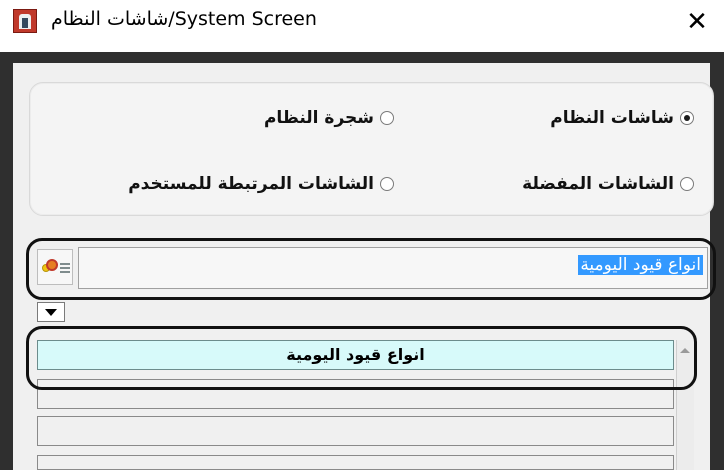 This screenshot has width=724, height=470. Describe the element at coordinates (55, 267) in the screenshot. I see `find-screen-icon` at that location.